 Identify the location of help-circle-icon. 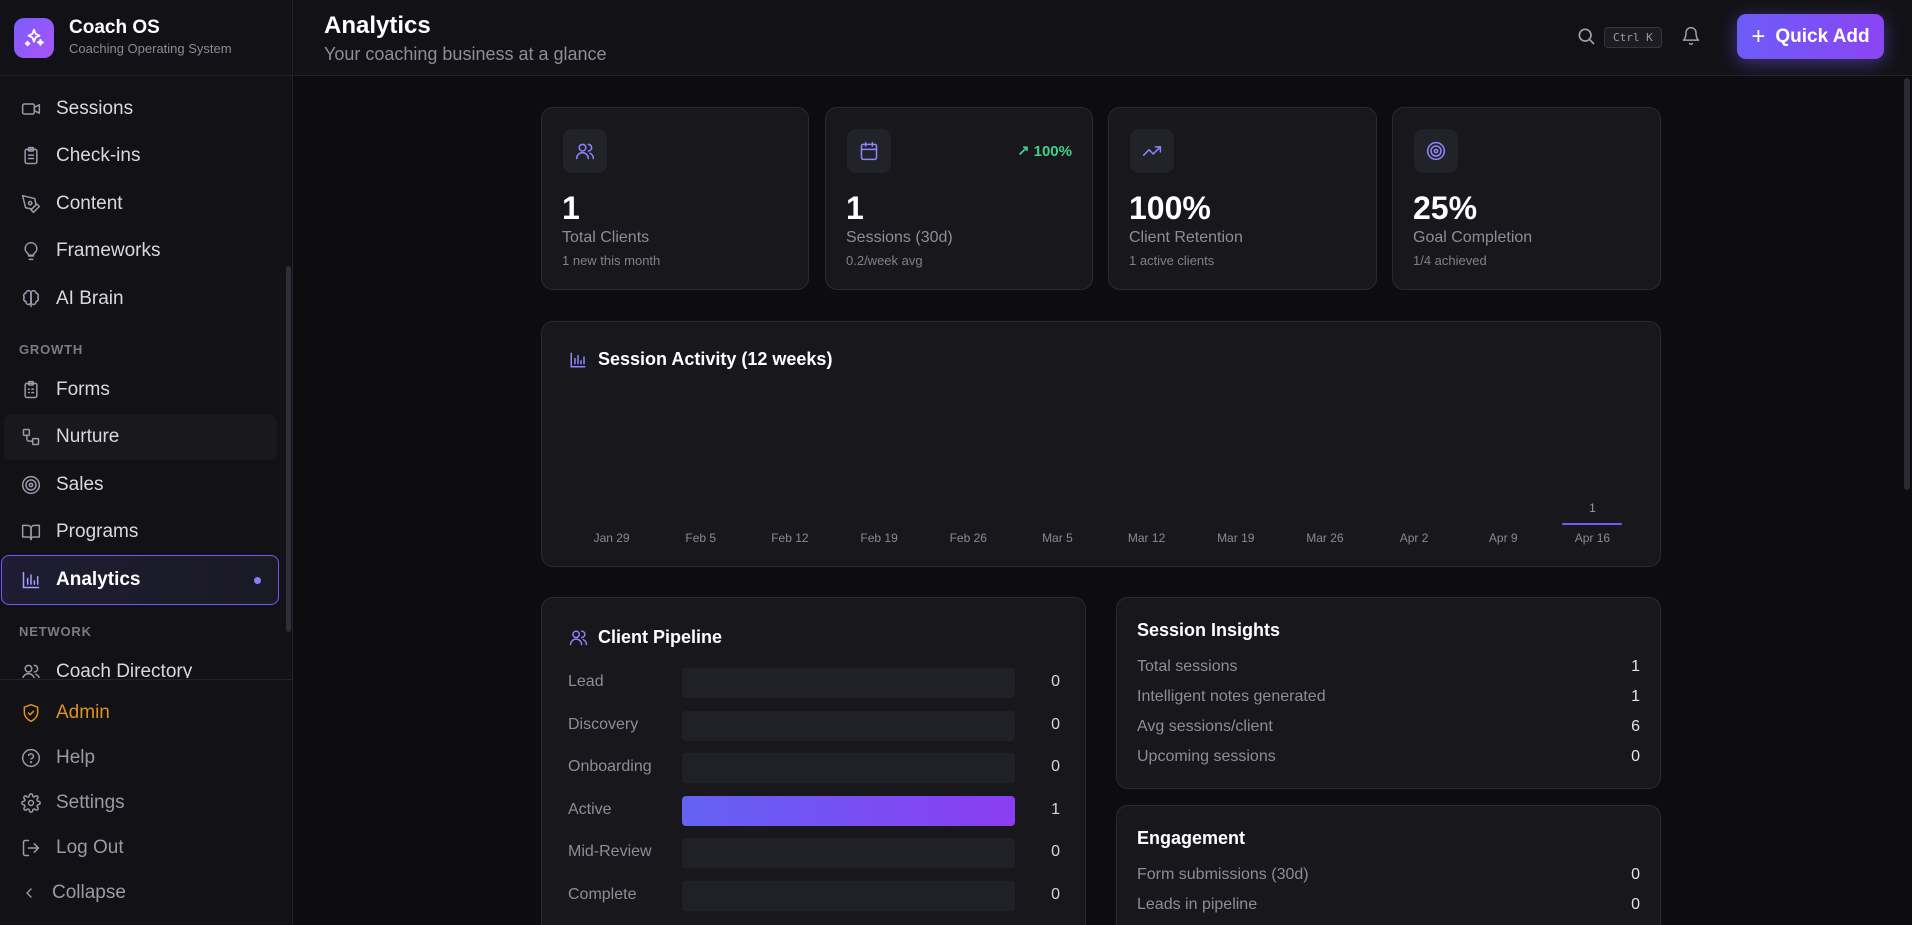
(31, 758).